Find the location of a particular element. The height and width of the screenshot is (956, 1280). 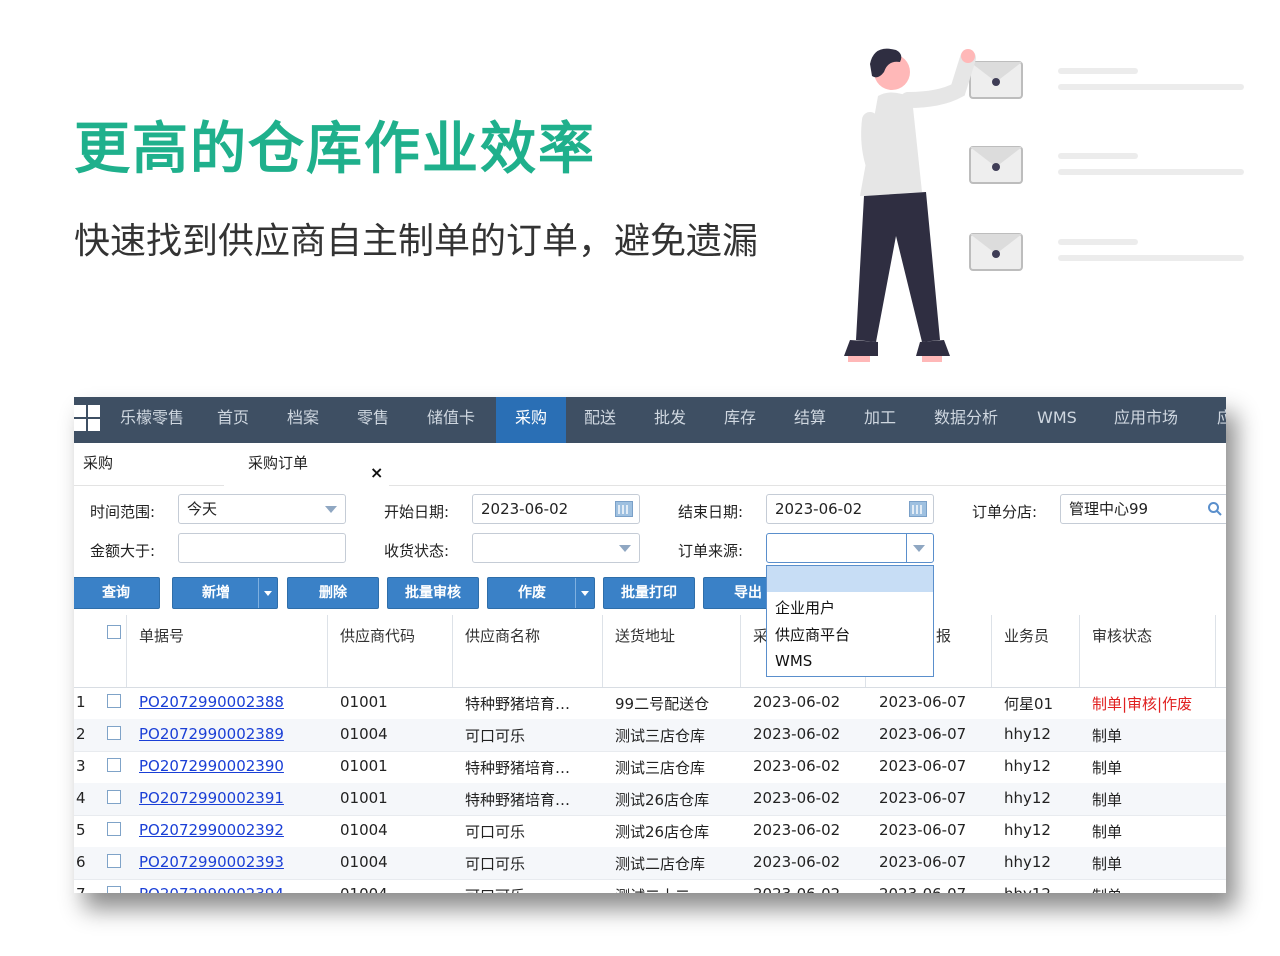

col-report-date: 报 is located at coordinates (943, 635).